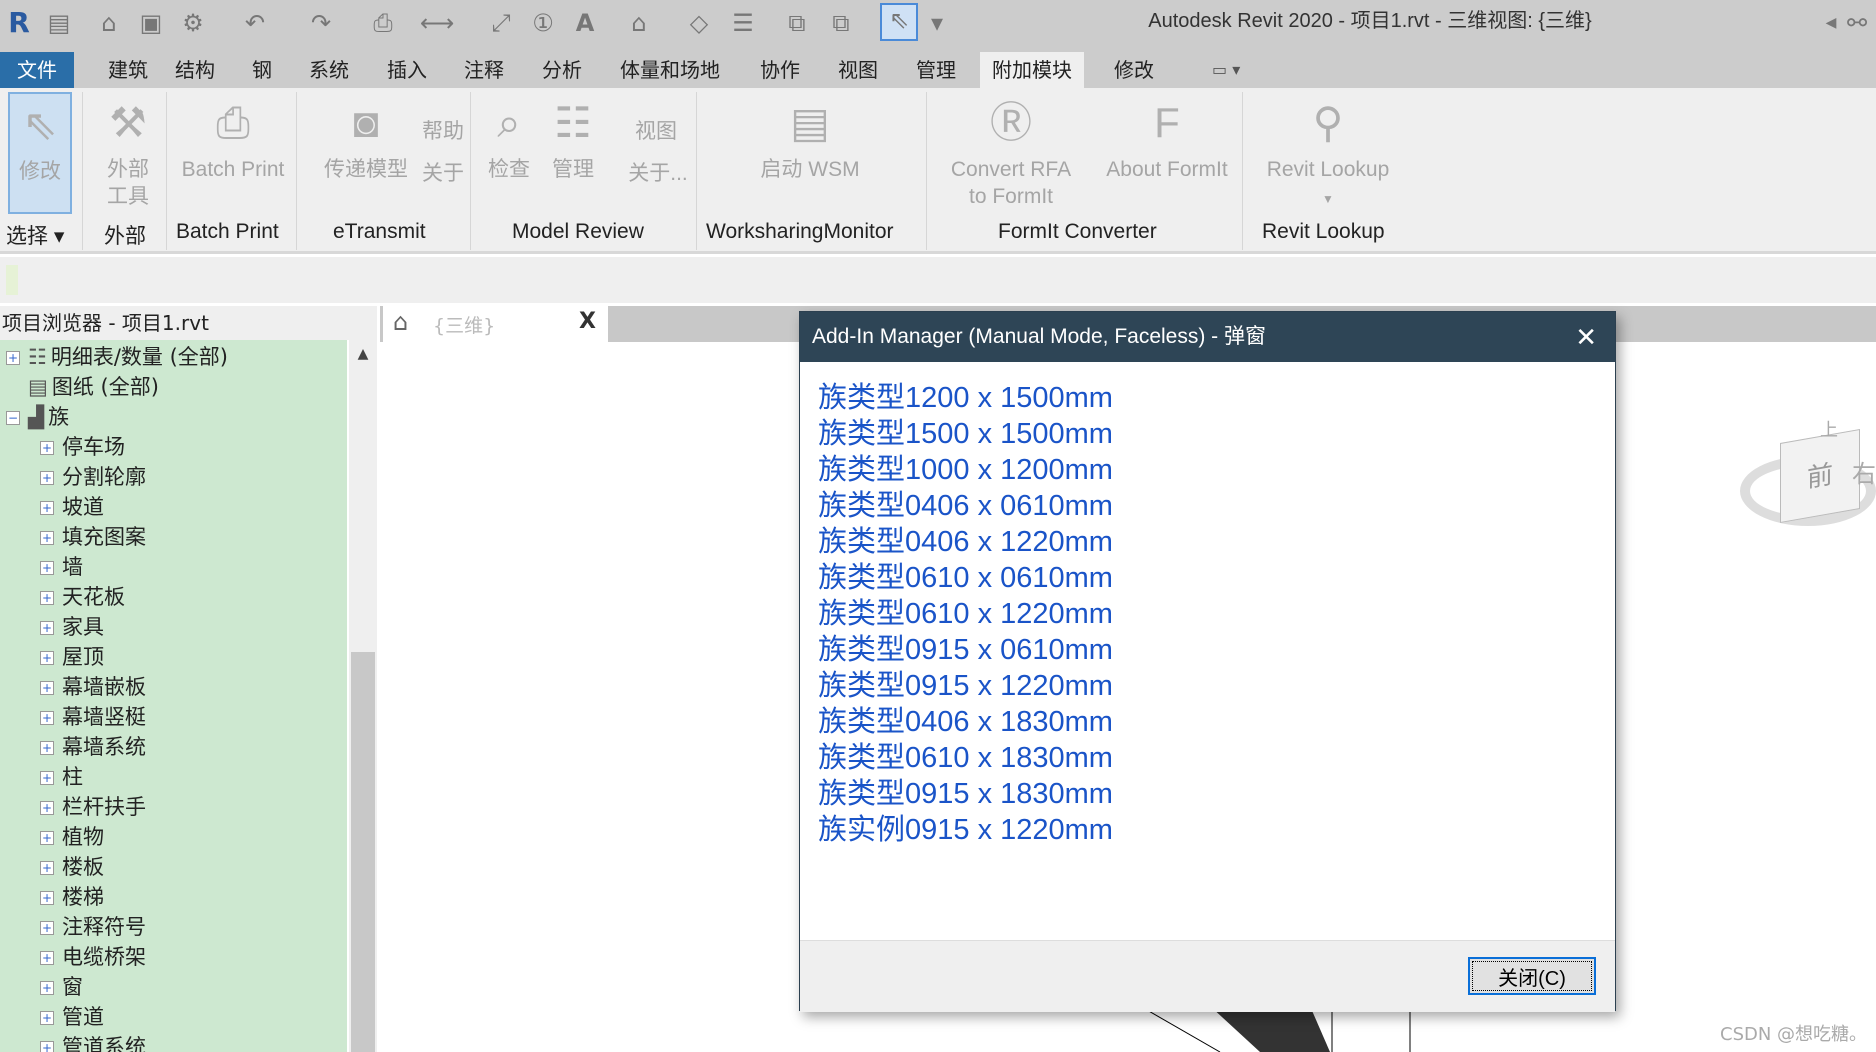  What do you see at coordinates (1586, 337) in the screenshot?
I see `dialog-close-icon: ✕` at bounding box center [1586, 337].